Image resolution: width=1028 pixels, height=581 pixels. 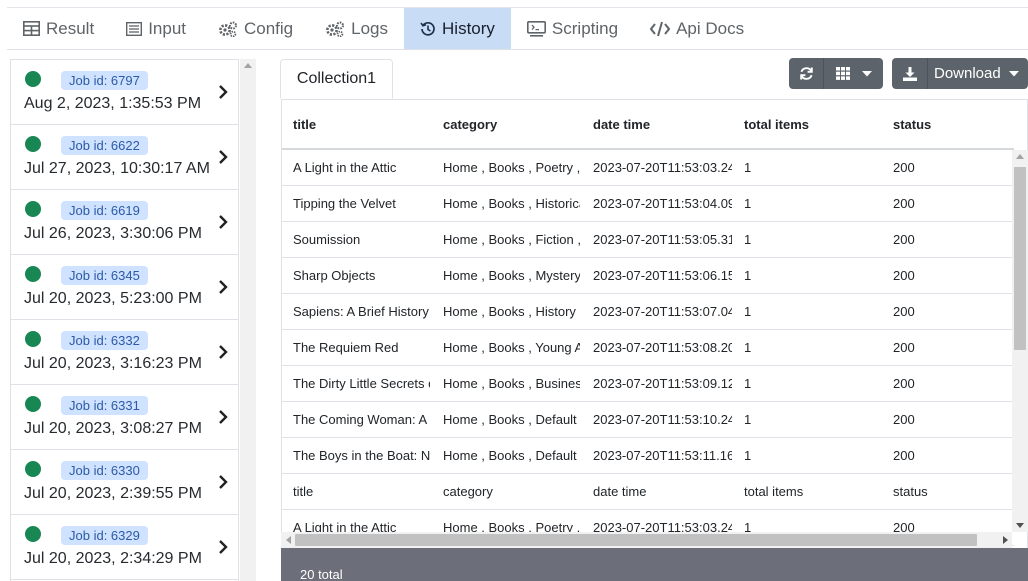 I want to click on table-cell: Home , Books , Default ,, so click(x=511, y=419).